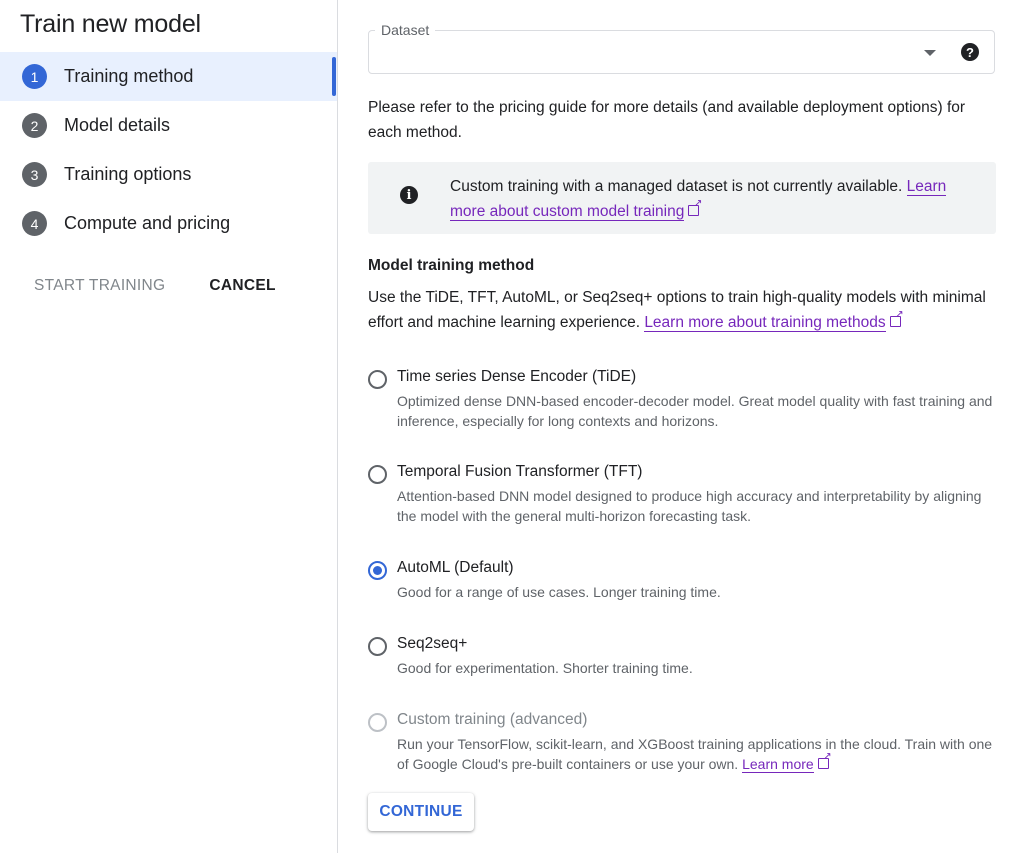 The height and width of the screenshot is (853, 1024). Describe the element at coordinates (99, 286) in the screenshot. I see `start-training-button: START TRAINING` at that location.